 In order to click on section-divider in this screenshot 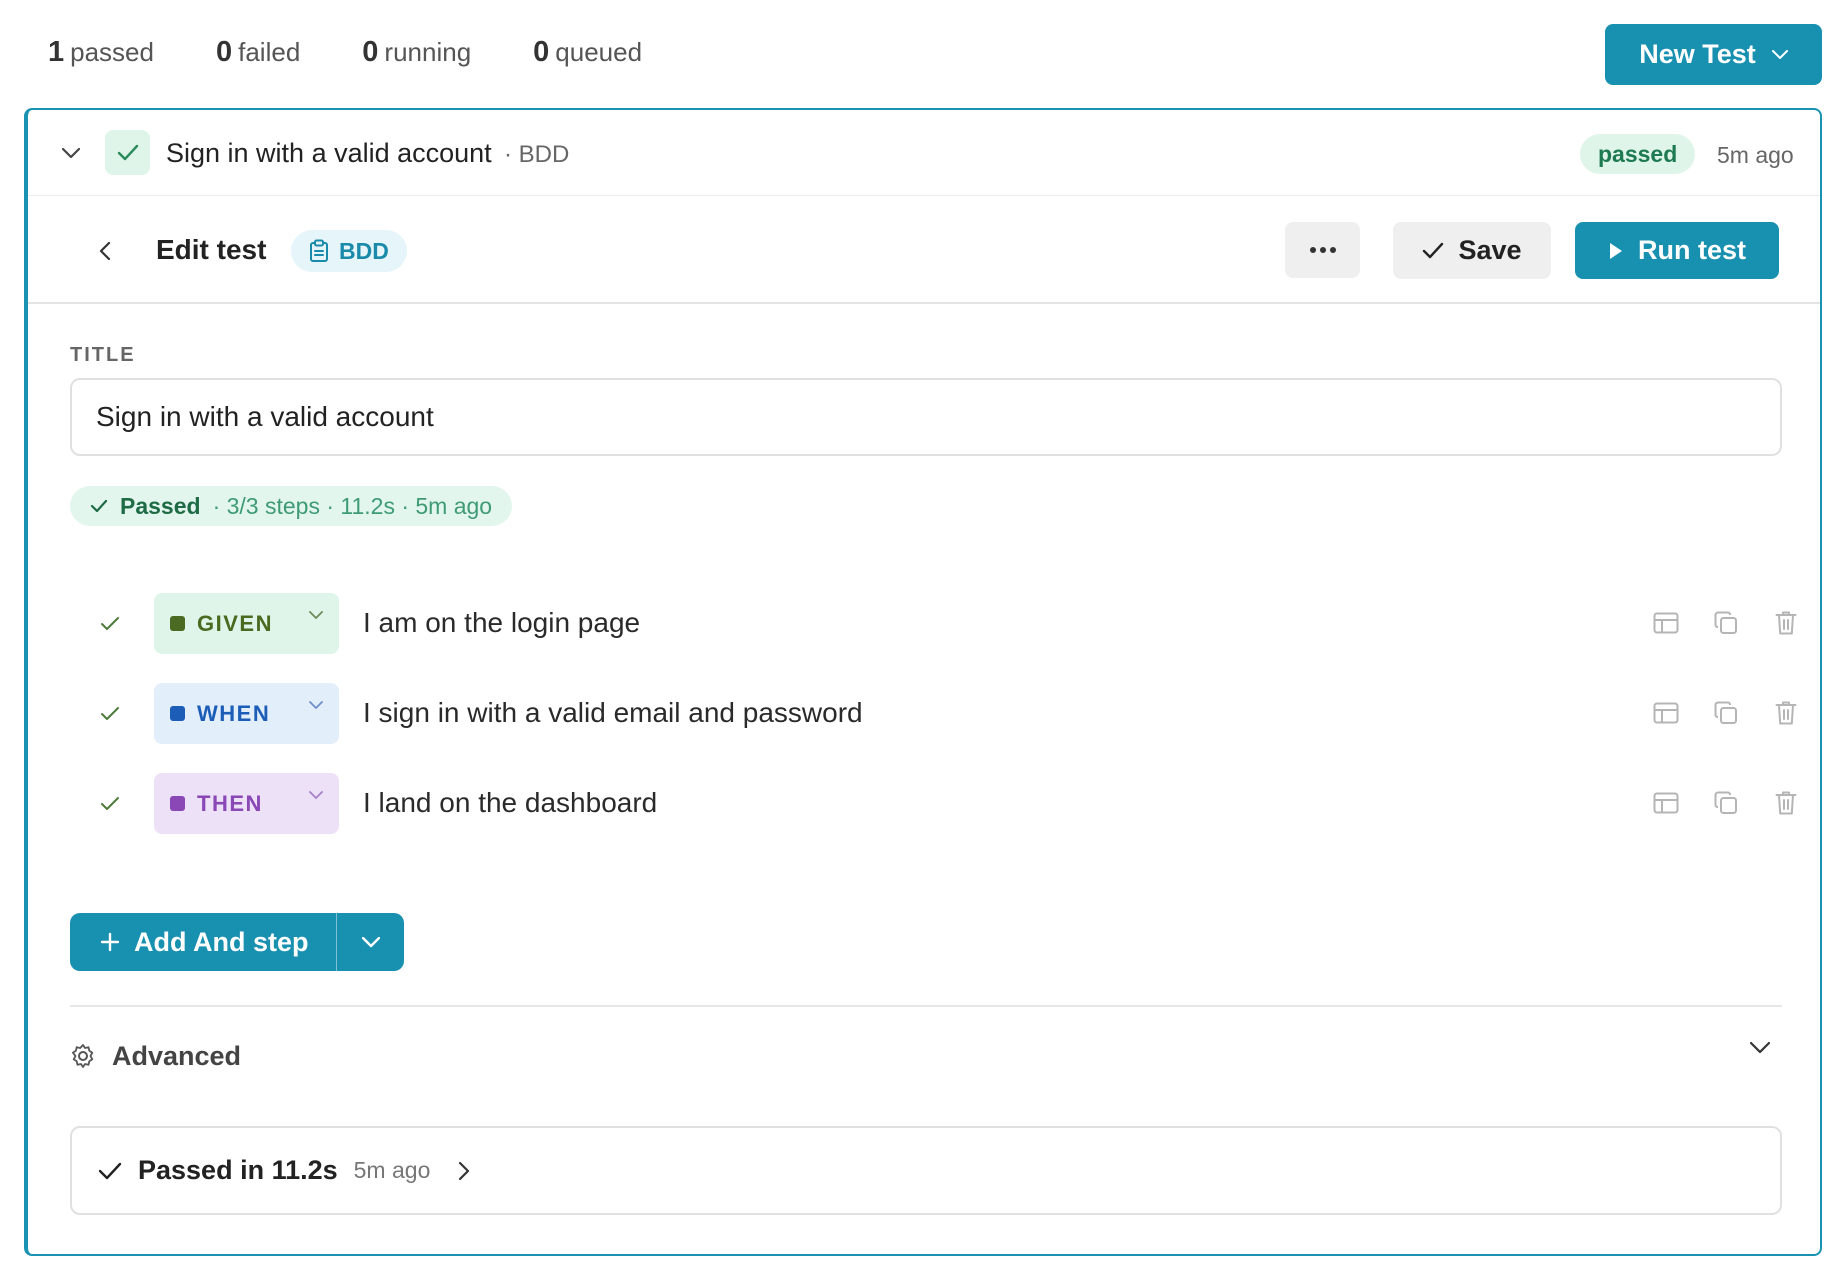, I will do `click(926, 1006)`.